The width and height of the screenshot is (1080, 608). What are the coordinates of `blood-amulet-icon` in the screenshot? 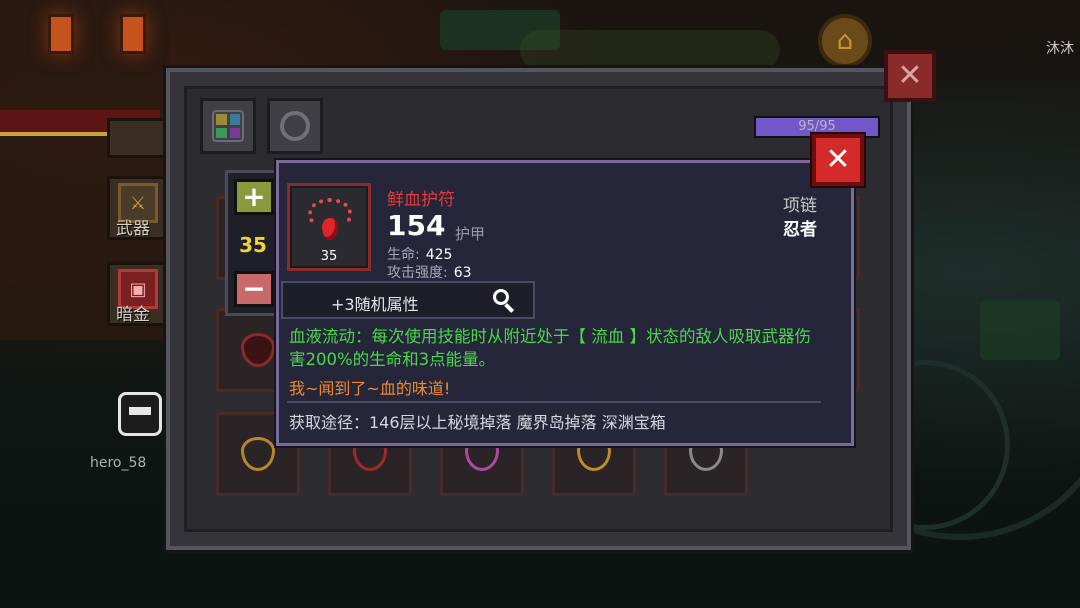 It's located at (330, 220).